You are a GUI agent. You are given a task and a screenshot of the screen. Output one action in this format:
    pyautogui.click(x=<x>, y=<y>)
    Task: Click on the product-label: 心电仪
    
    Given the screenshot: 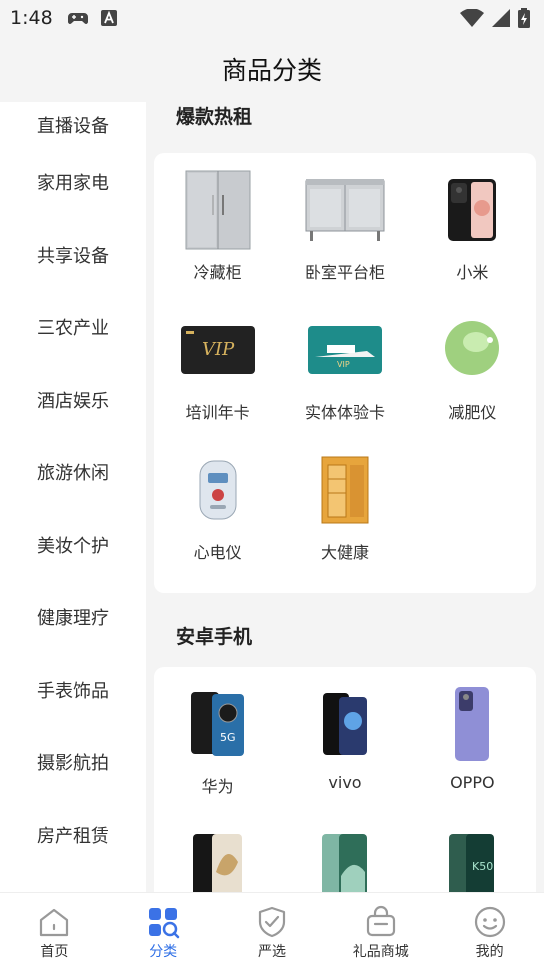 What is the action you would take?
    pyautogui.click(x=217, y=552)
    